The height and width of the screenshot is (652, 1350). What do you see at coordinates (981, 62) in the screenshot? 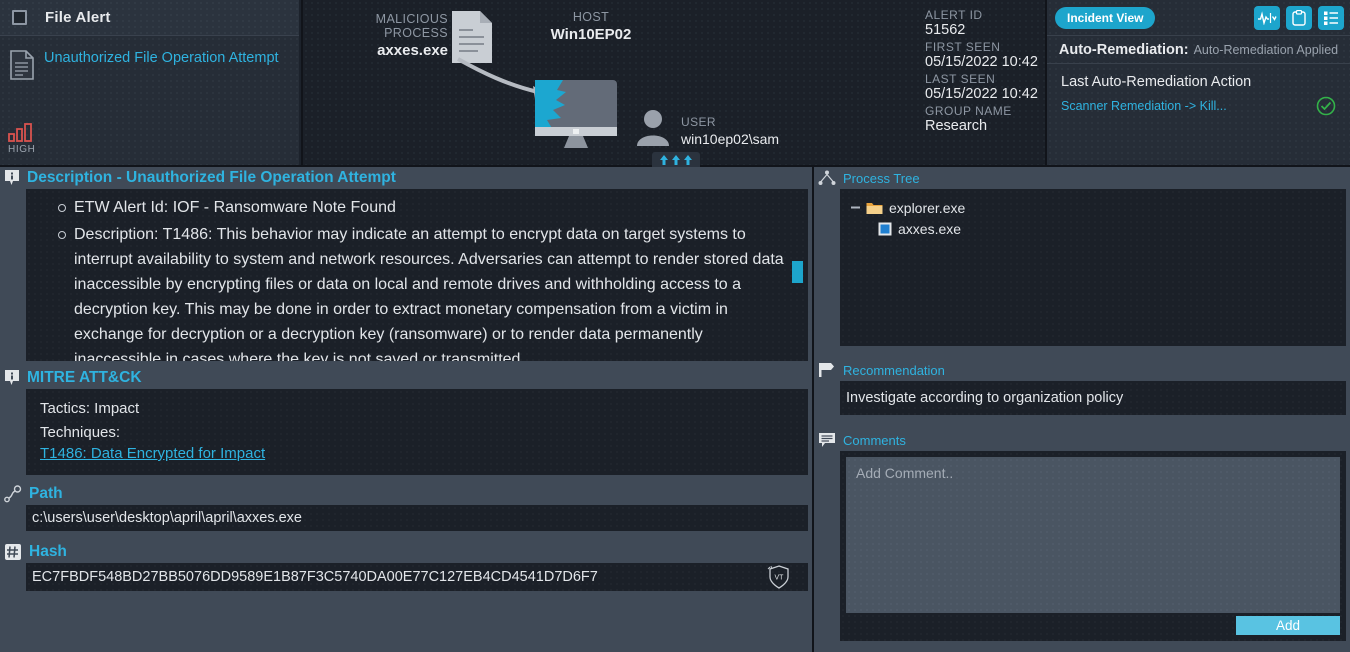
I see `first-seen-value: 05/15/2022 10:42` at bounding box center [981, 62].